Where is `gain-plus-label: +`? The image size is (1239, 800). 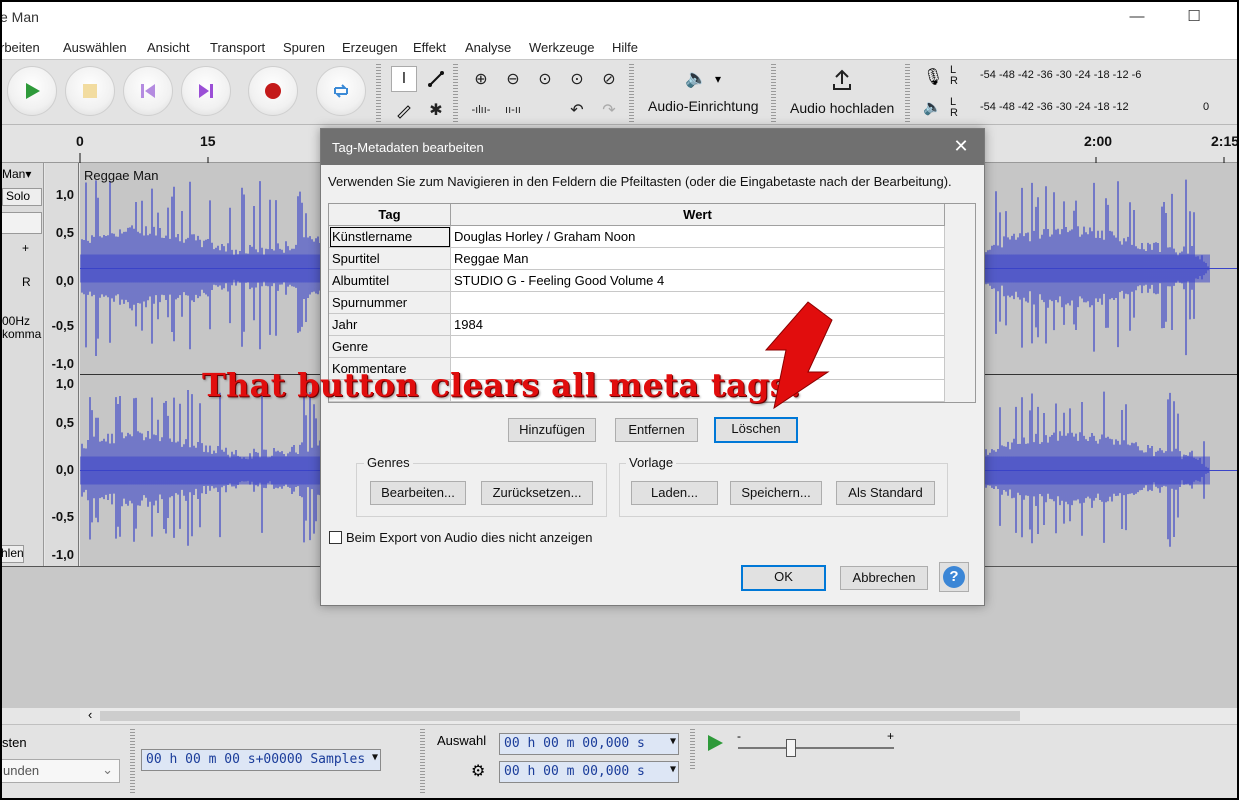
gain-plus-label: + is located at coordinates (26, 248).